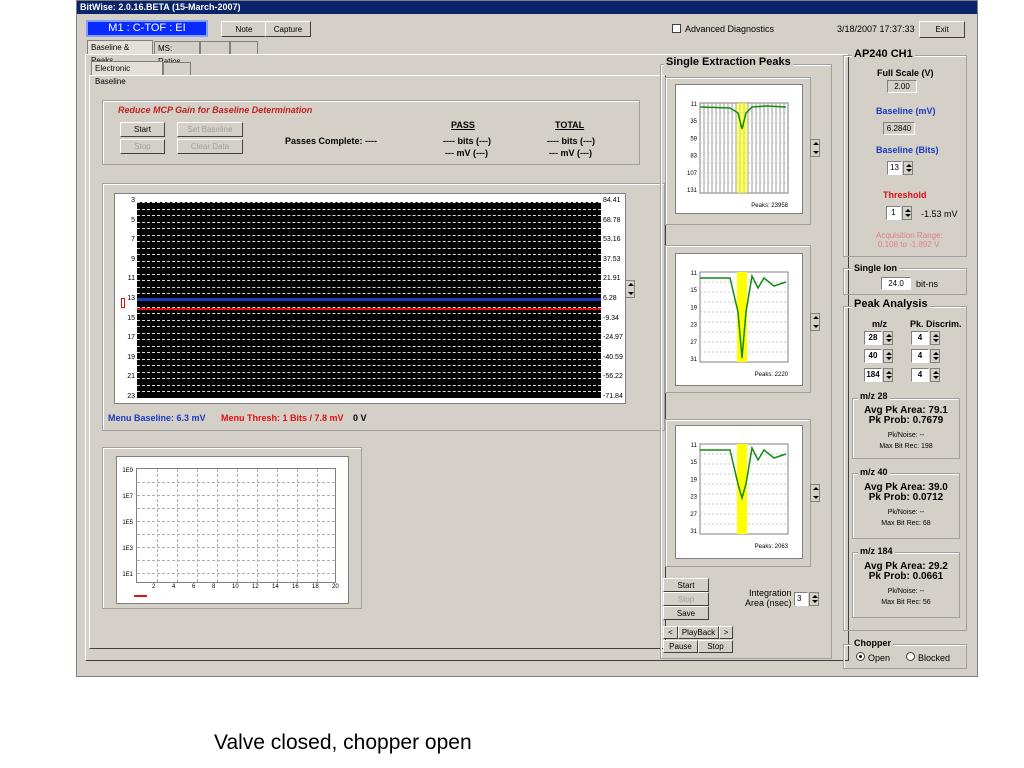  What do you see at coordinates (908, 168) in the screenshot?
I see `baseline-bits-spinner` at bounding box center [908, 168].